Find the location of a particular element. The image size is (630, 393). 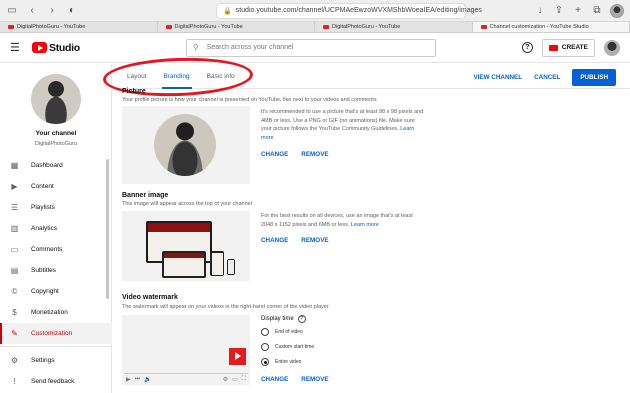

sidebar-item-analytics: ▥ Analytics is located at coordinates (56, 228).